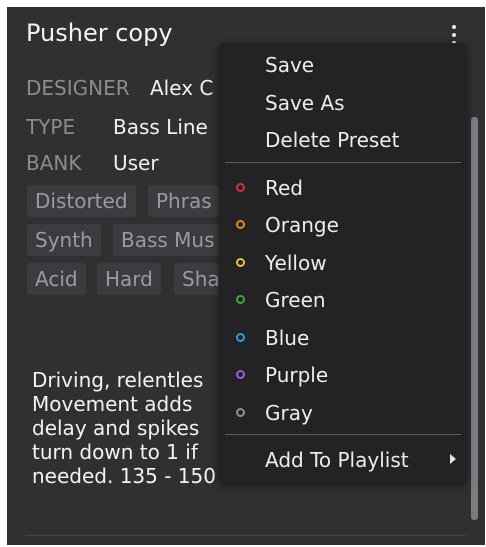 The image size is (486, 547). What do you see at coordinates (296, 375) in the screenshot?
I see `menu-item-color-purple: Purple` at bounding box center [296, 375].